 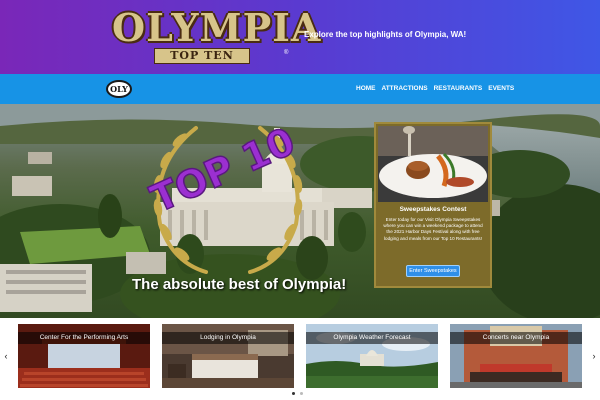 I want to click on hero-tagline: The absolute best of Olympia!, so click(x=239, y=284).